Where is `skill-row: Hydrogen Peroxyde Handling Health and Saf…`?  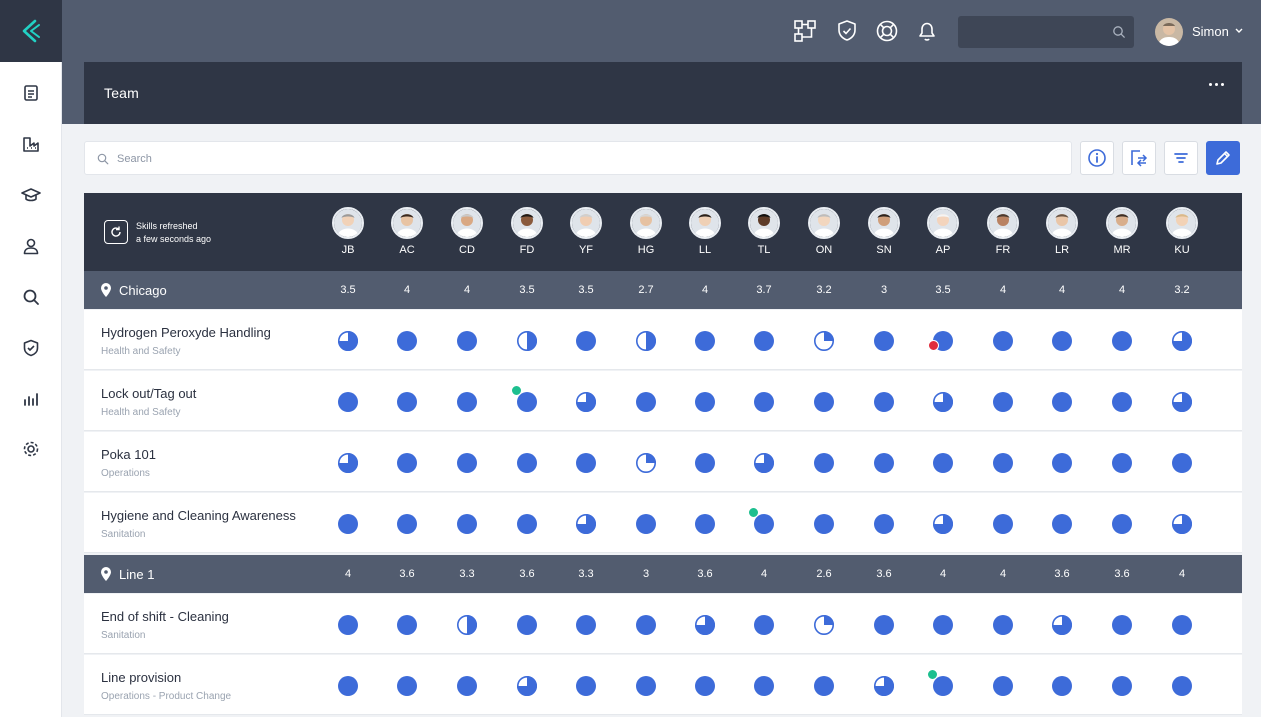
skill-row: Hydrogen Peroxyde Handling Health and Saf… is located at coordinates (663, 340).